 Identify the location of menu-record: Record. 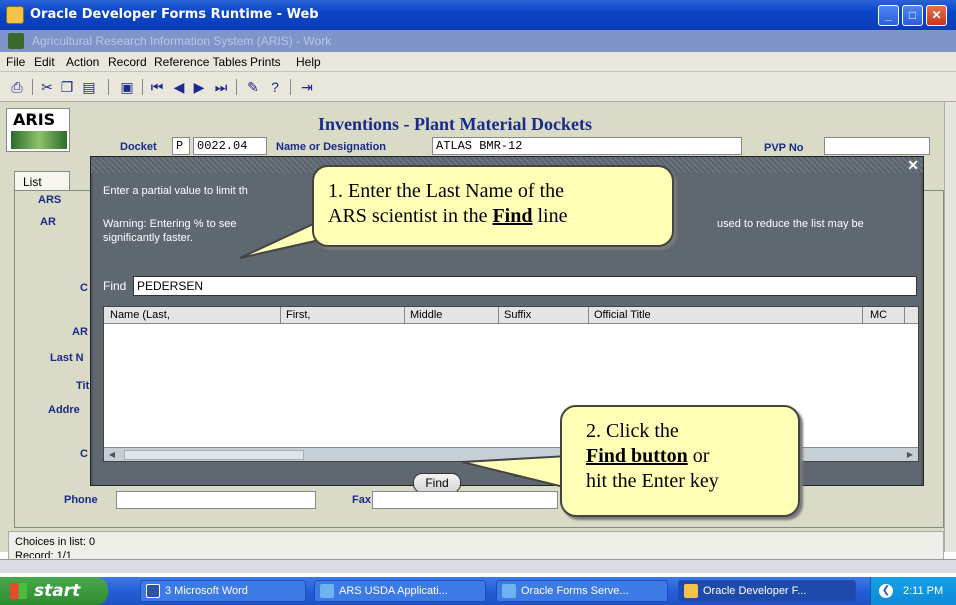
(127, 62).